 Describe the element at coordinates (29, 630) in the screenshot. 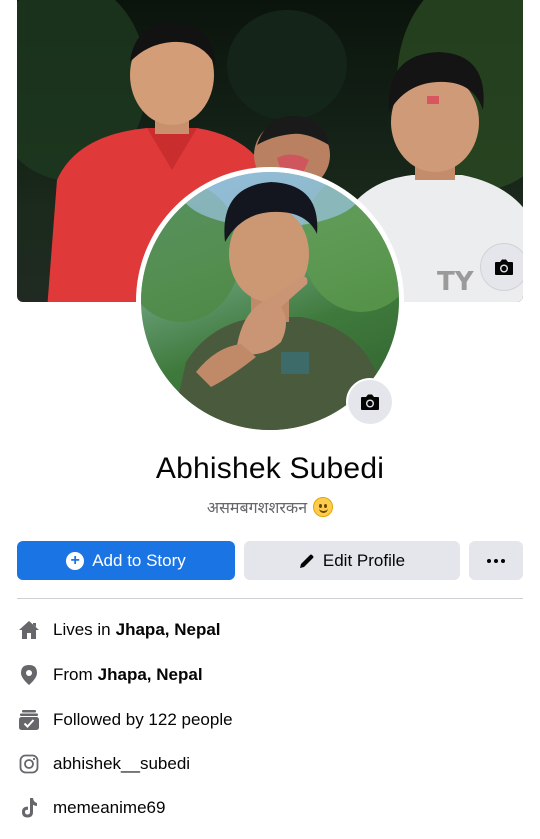

I see `home-icon` at that location.